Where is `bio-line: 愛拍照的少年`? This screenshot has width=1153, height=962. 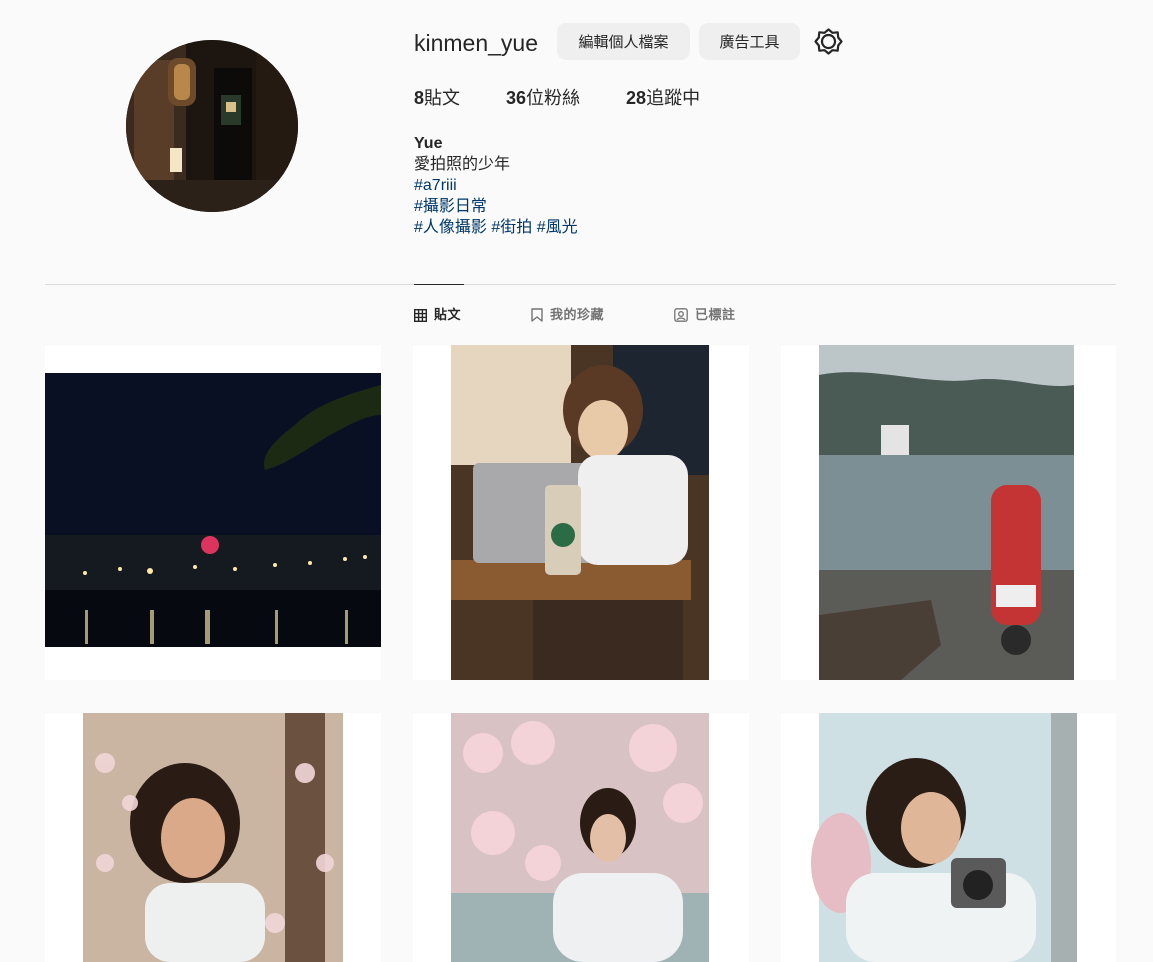
bio-line: 愛拍照的少年 is located at coordinates (462, 164).